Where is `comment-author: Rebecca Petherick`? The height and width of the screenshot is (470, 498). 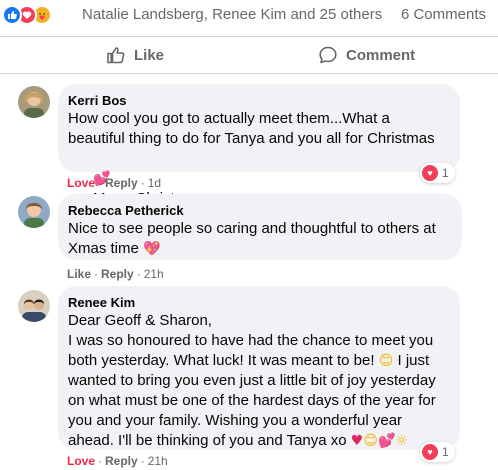 comment-author: Rebecca Petherick is located at coordinates (259, 210).